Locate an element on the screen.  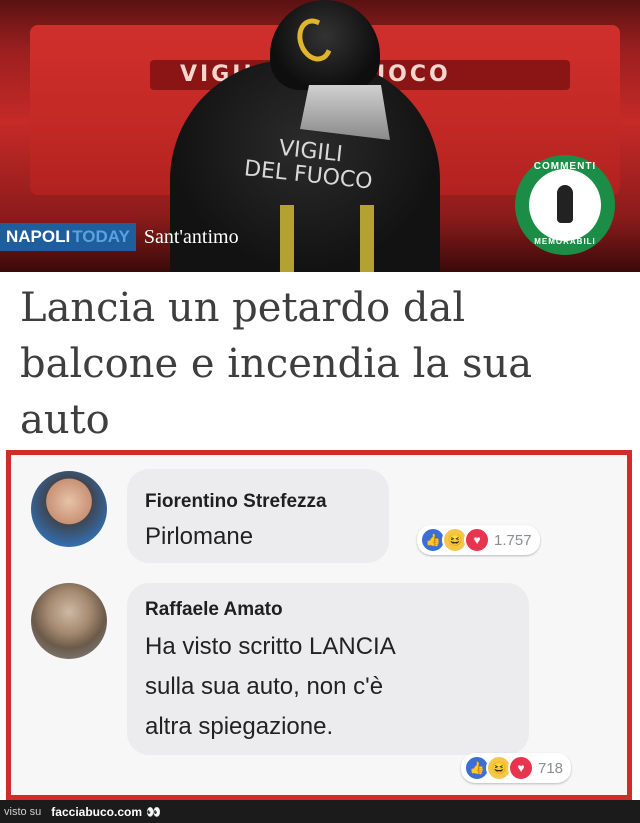
bearded-face-icon is located at coordinates (565, 204).